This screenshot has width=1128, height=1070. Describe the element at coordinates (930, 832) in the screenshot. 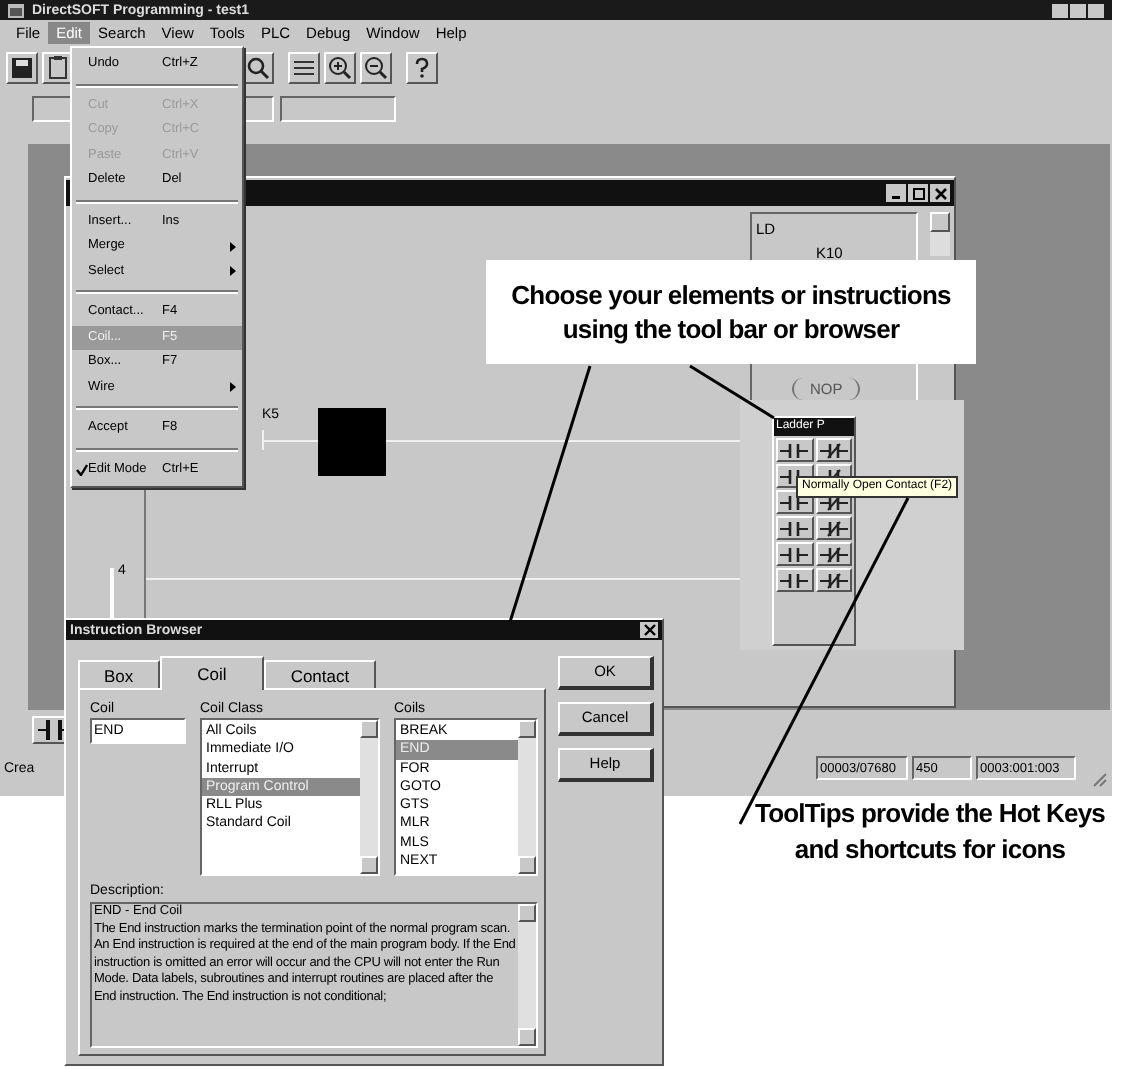

I see `callout-text: ToolTips provide the Hot Keys and shortcuts for icons` at that location.